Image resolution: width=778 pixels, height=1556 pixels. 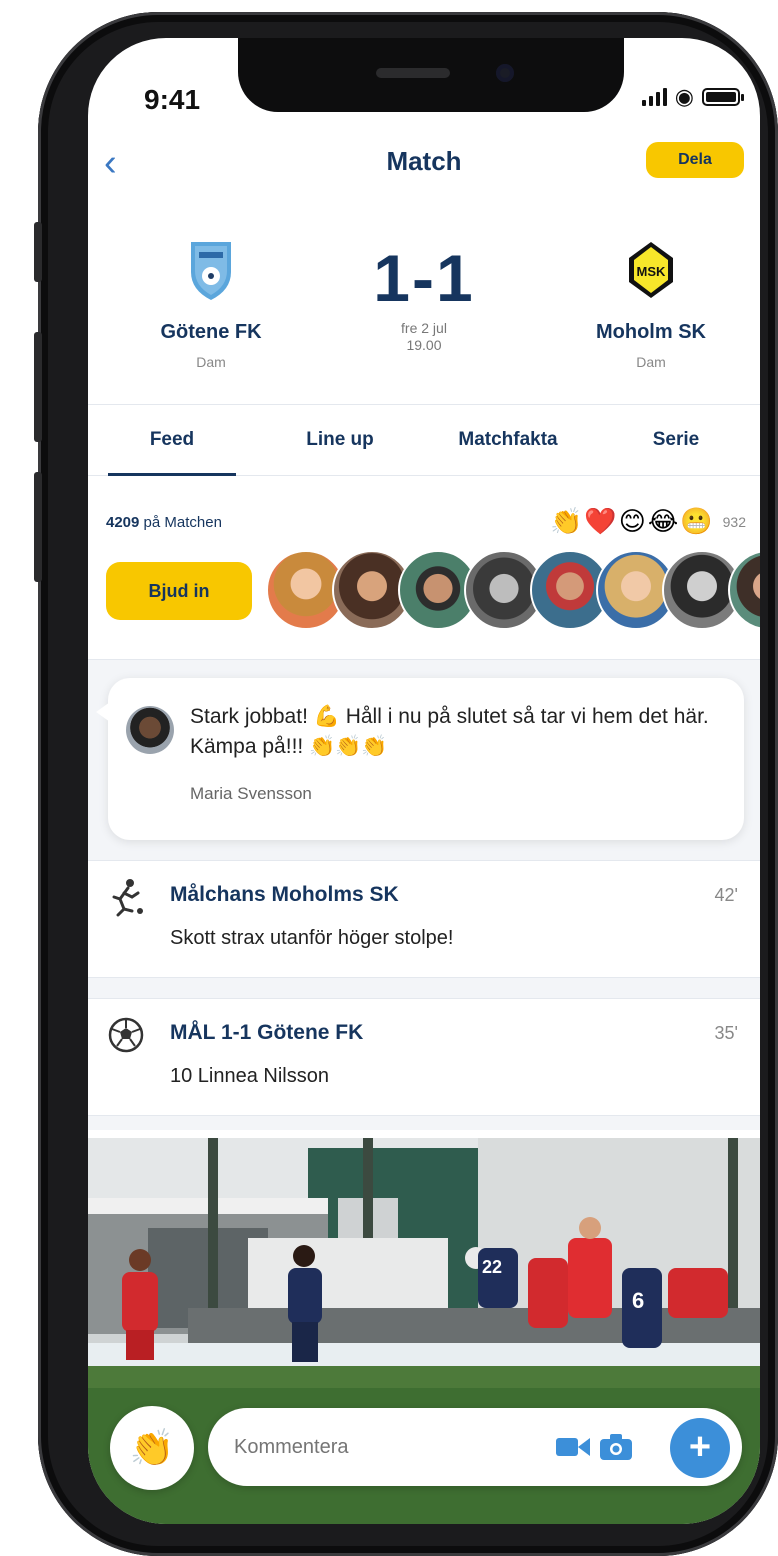 I want to click on comment-composer: 👏 +, so click(x=424, y=1456).